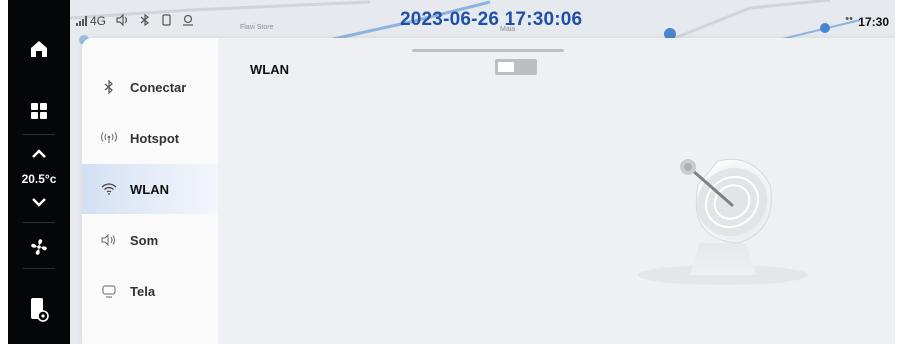 This screenshot has height=344, width=903. I want to click on menu-item-label: WLAN, so click(149, 189).